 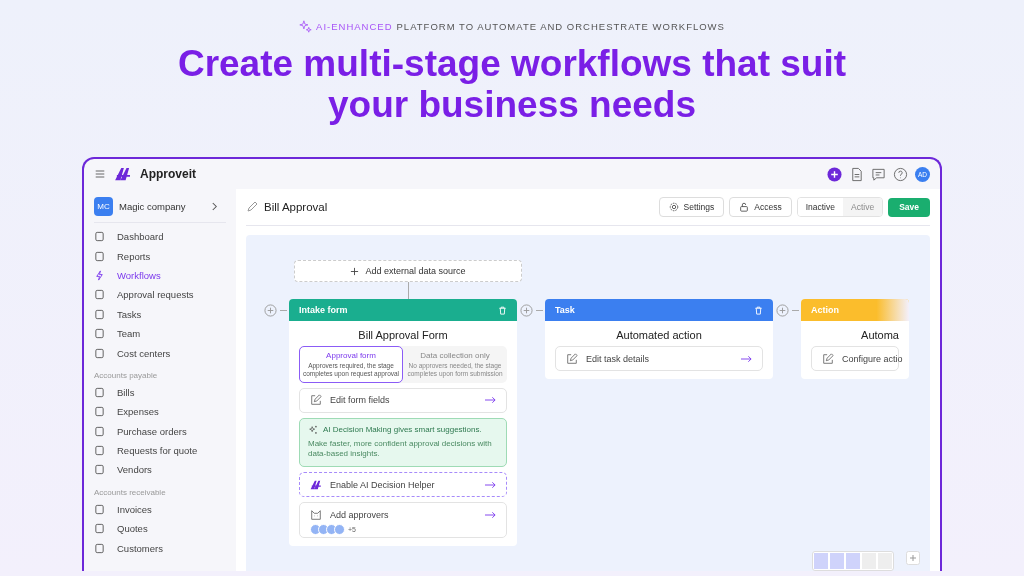 What do you see at coordinates (659, 358) in the screenshot?
I see `edit-link-row: Edit task details` at bounding box center [659, 358].